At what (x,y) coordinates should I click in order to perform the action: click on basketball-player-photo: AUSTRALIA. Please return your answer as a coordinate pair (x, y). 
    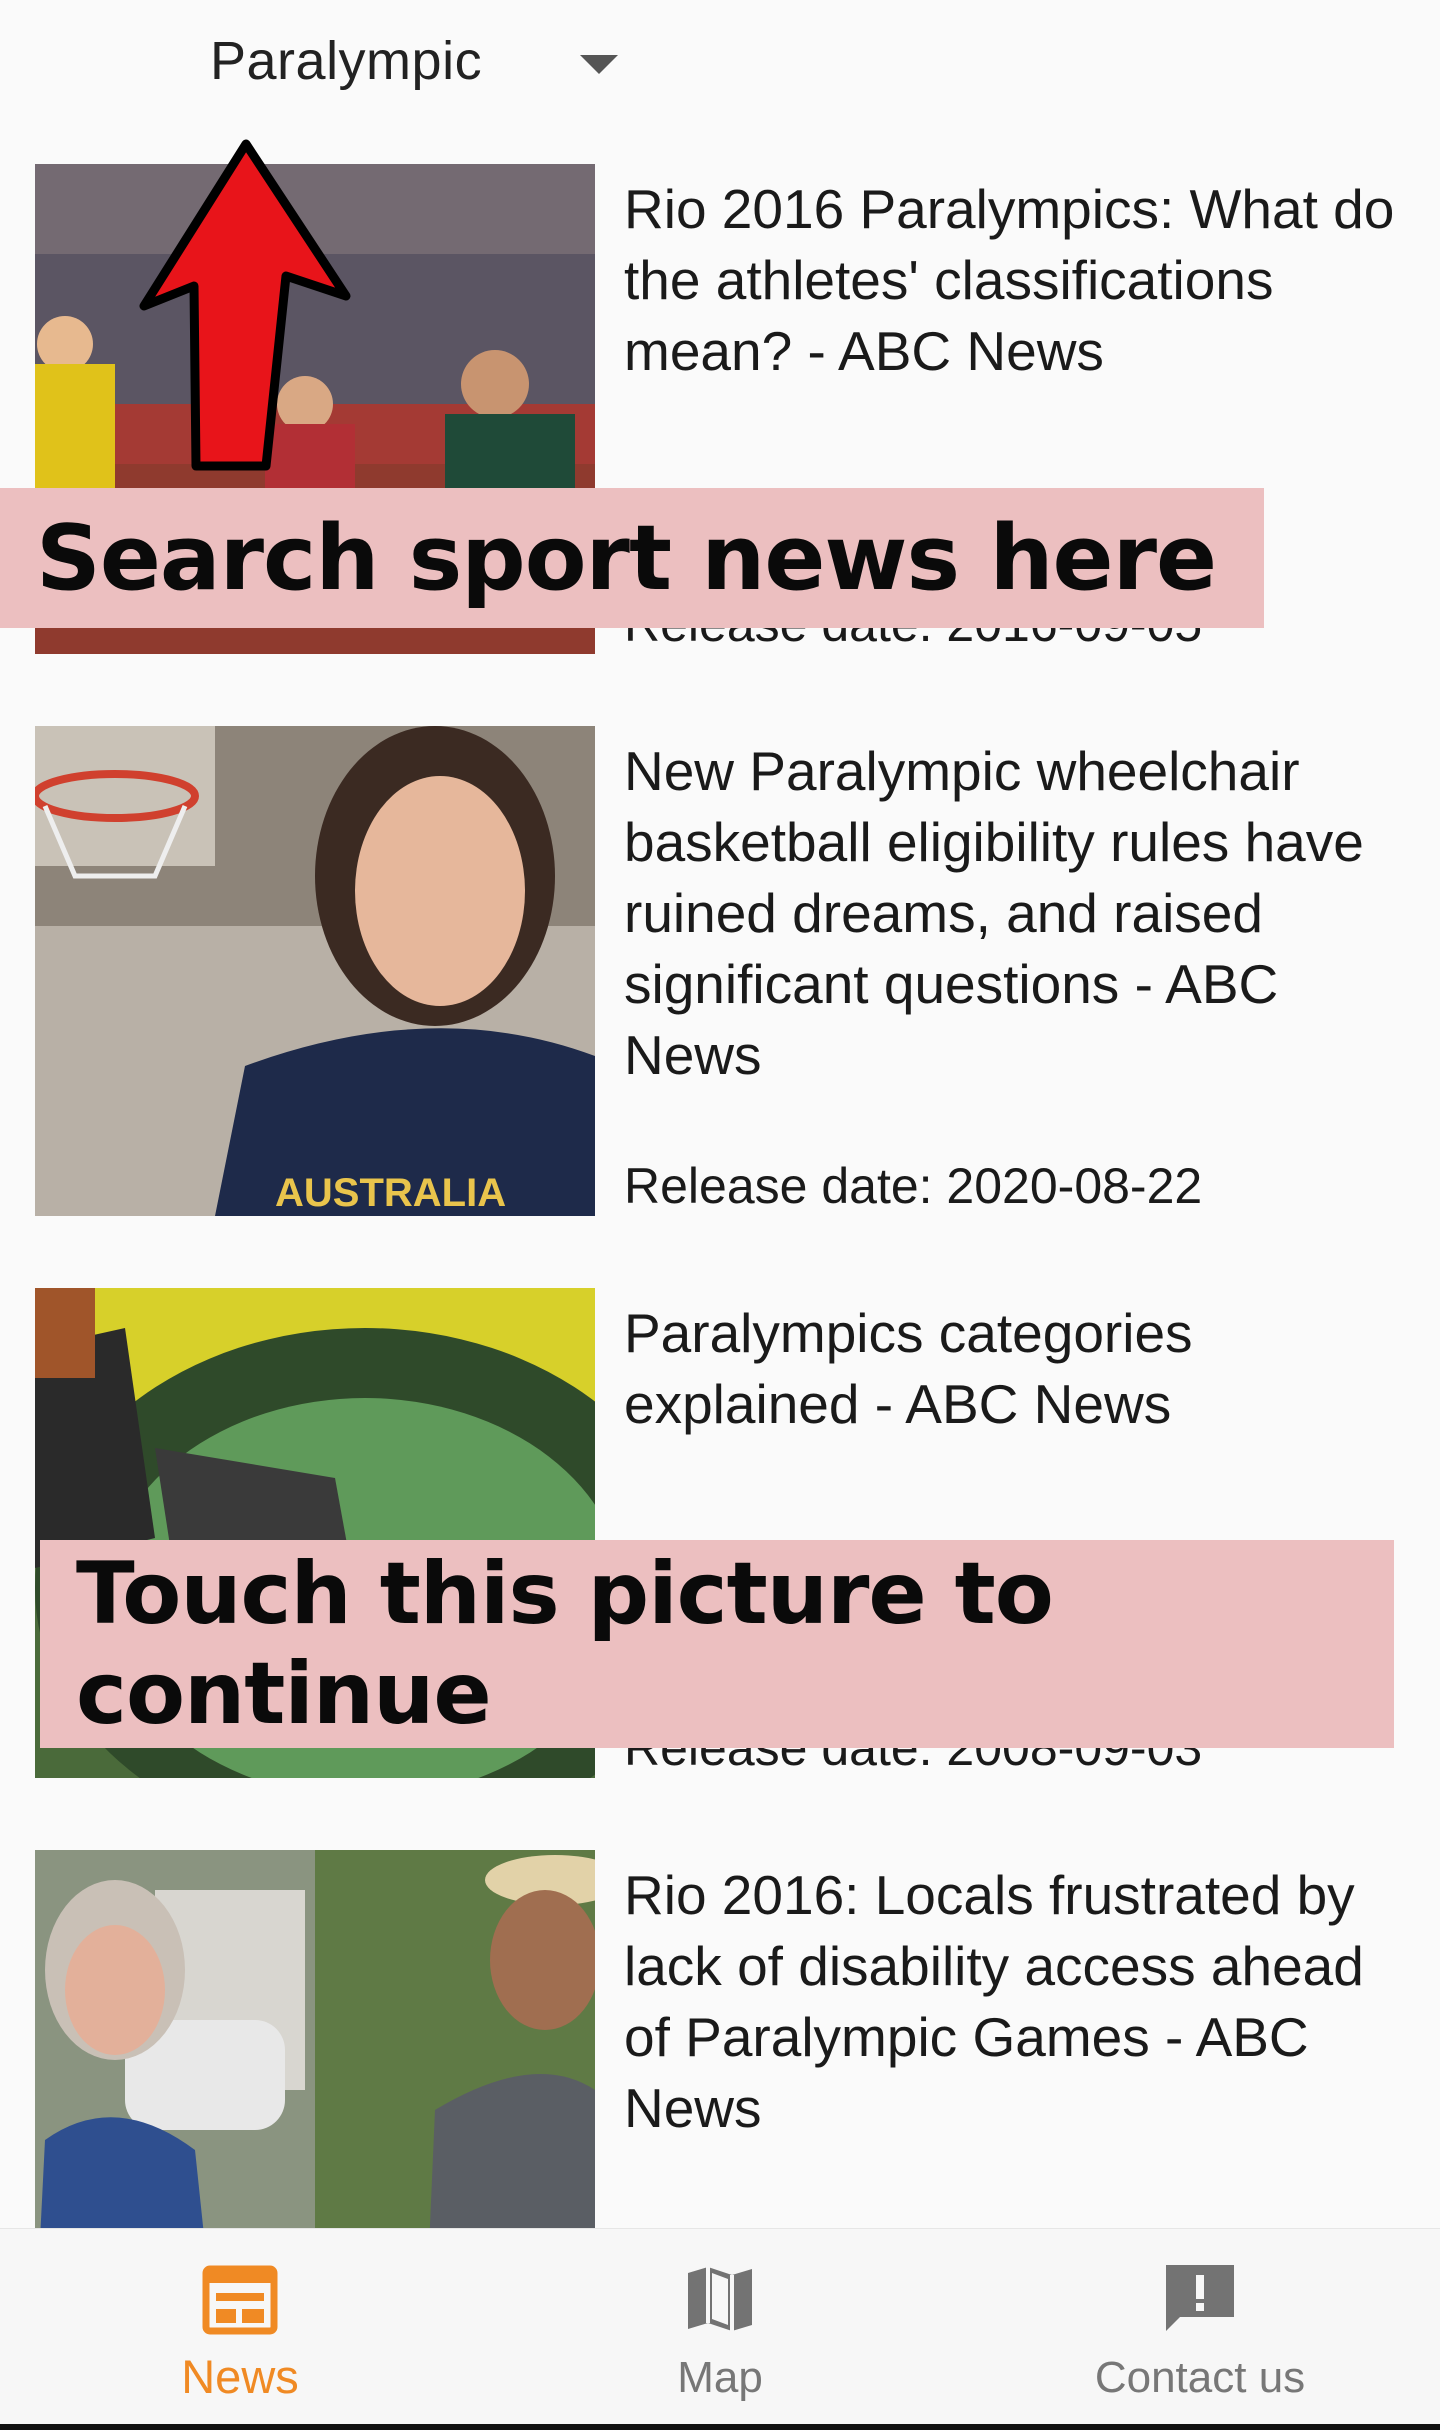
    Looking at the image, I should click on (315, 971).